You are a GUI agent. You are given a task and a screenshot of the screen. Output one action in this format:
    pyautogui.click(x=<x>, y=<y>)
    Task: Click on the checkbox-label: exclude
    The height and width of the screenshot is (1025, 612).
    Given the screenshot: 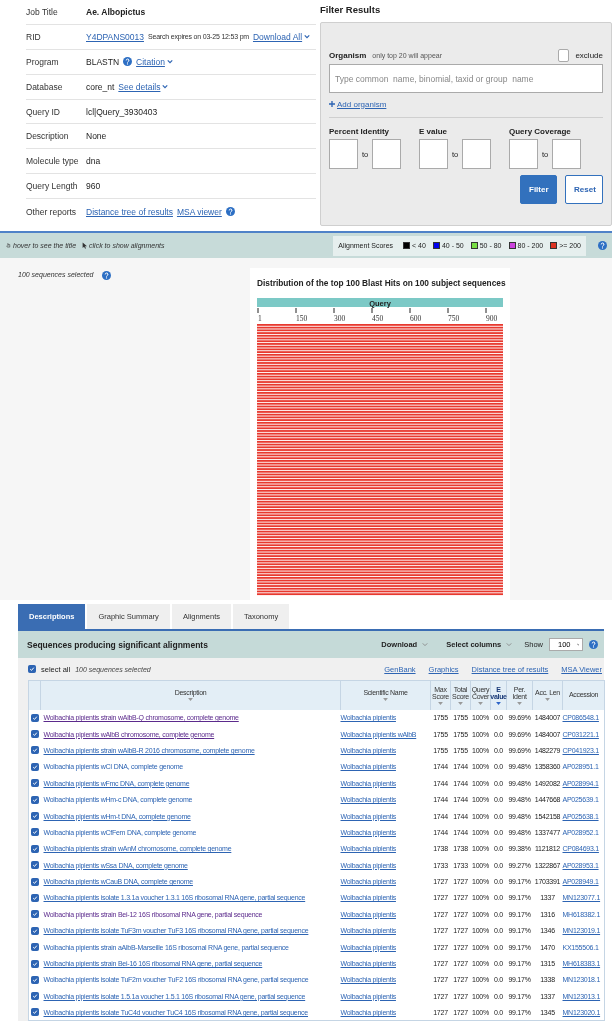 What is the action you would take?
    pyautogui.click(x=589, y=55)
    